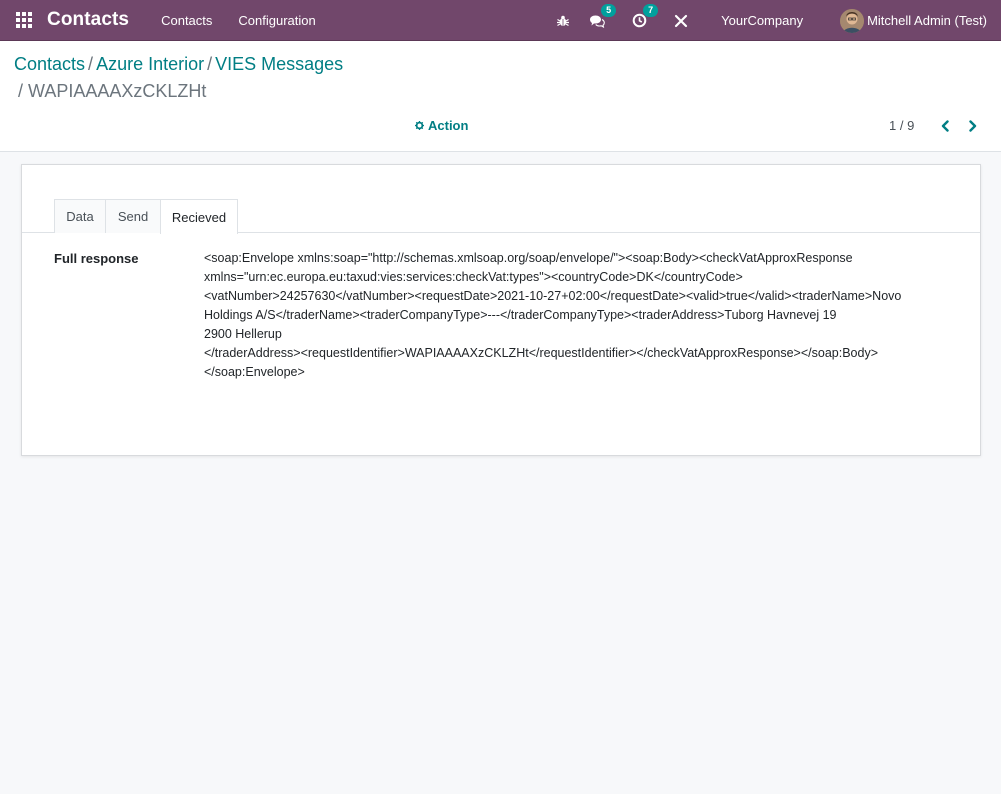  I want to click on user-menu: Mitchell Admin (Test), so click(913, 20).